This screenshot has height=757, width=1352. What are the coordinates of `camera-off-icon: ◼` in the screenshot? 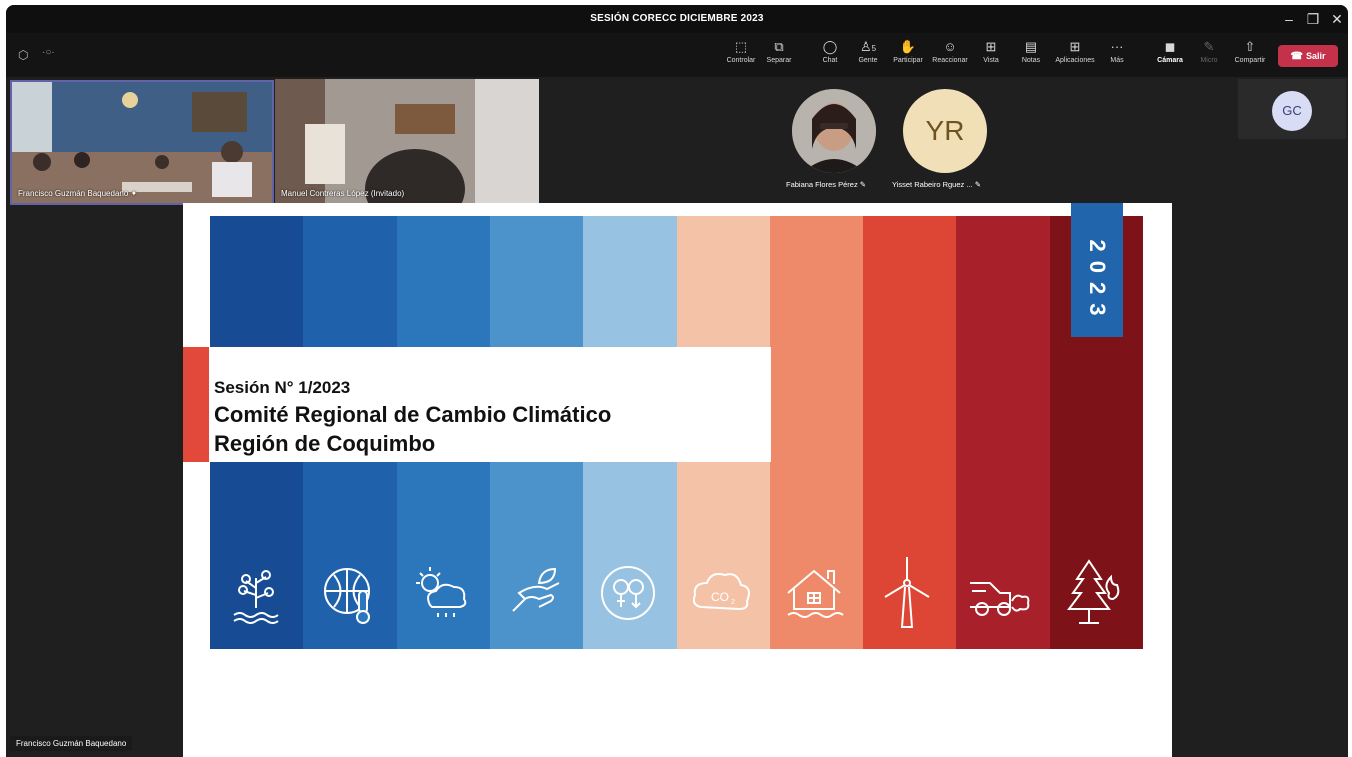 It's located at (1170, 46).